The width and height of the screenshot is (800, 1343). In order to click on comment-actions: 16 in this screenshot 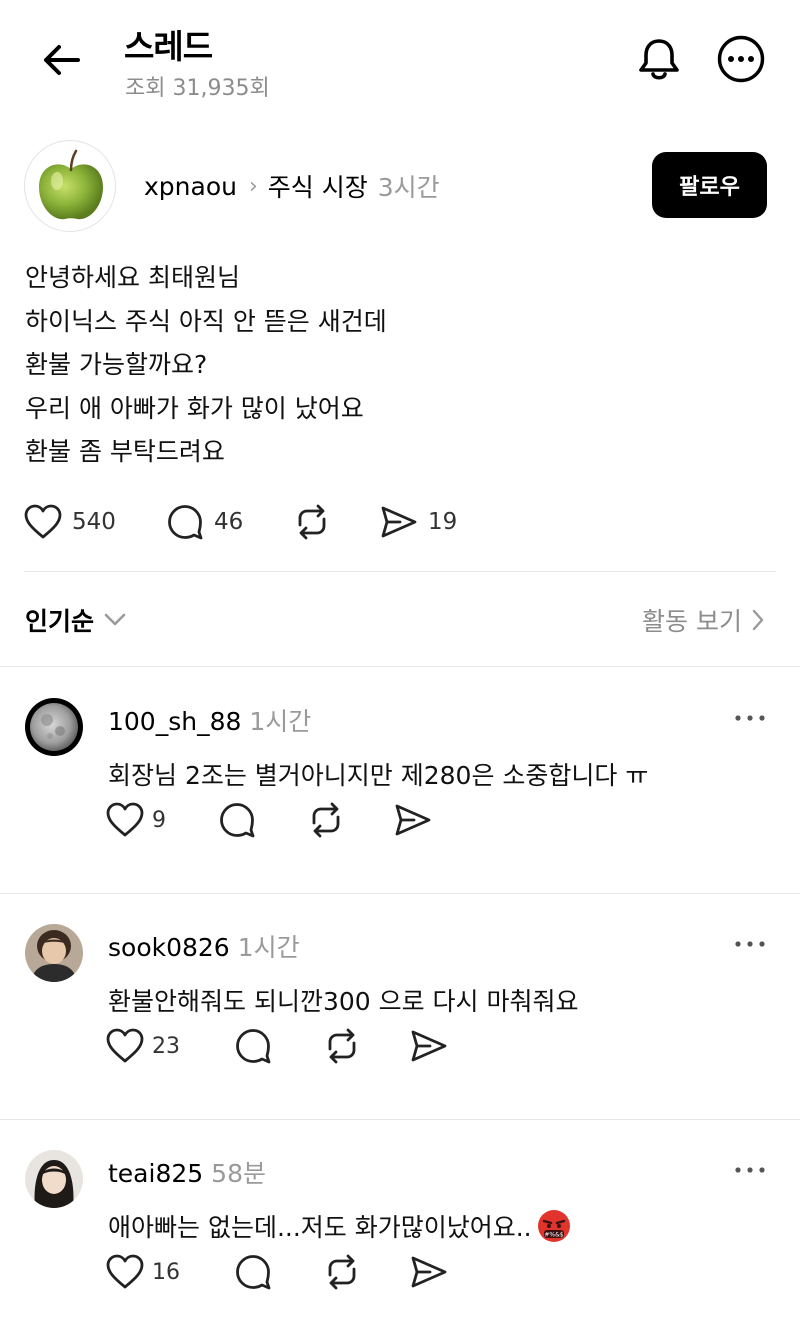, I will do `click(306, 1272)`.